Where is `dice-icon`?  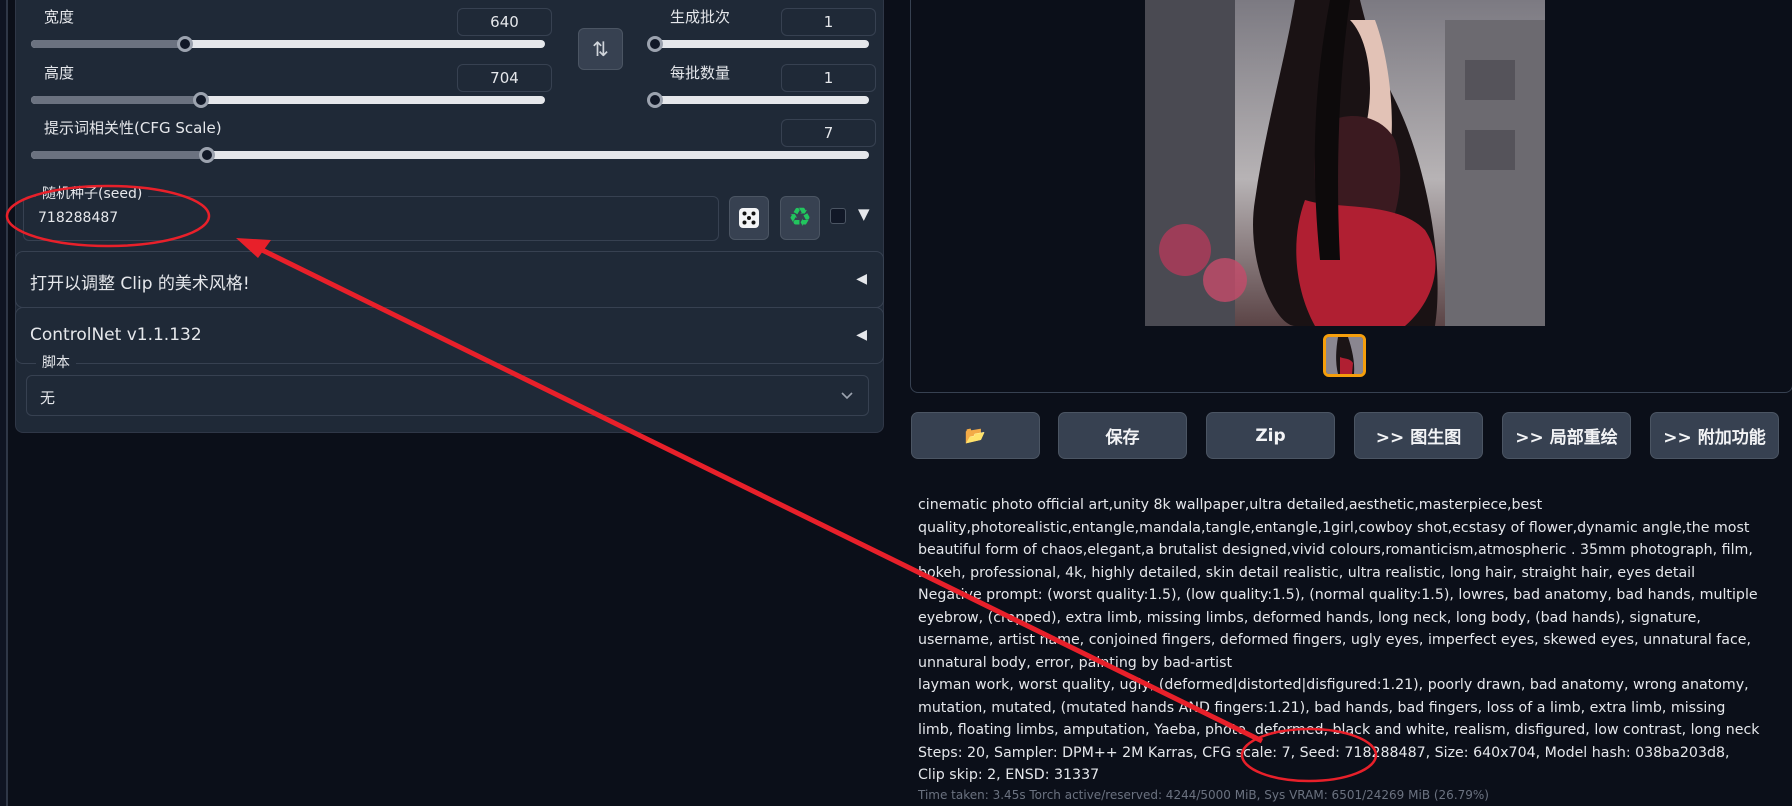
dice-icon is located at coordinates (749, 218).